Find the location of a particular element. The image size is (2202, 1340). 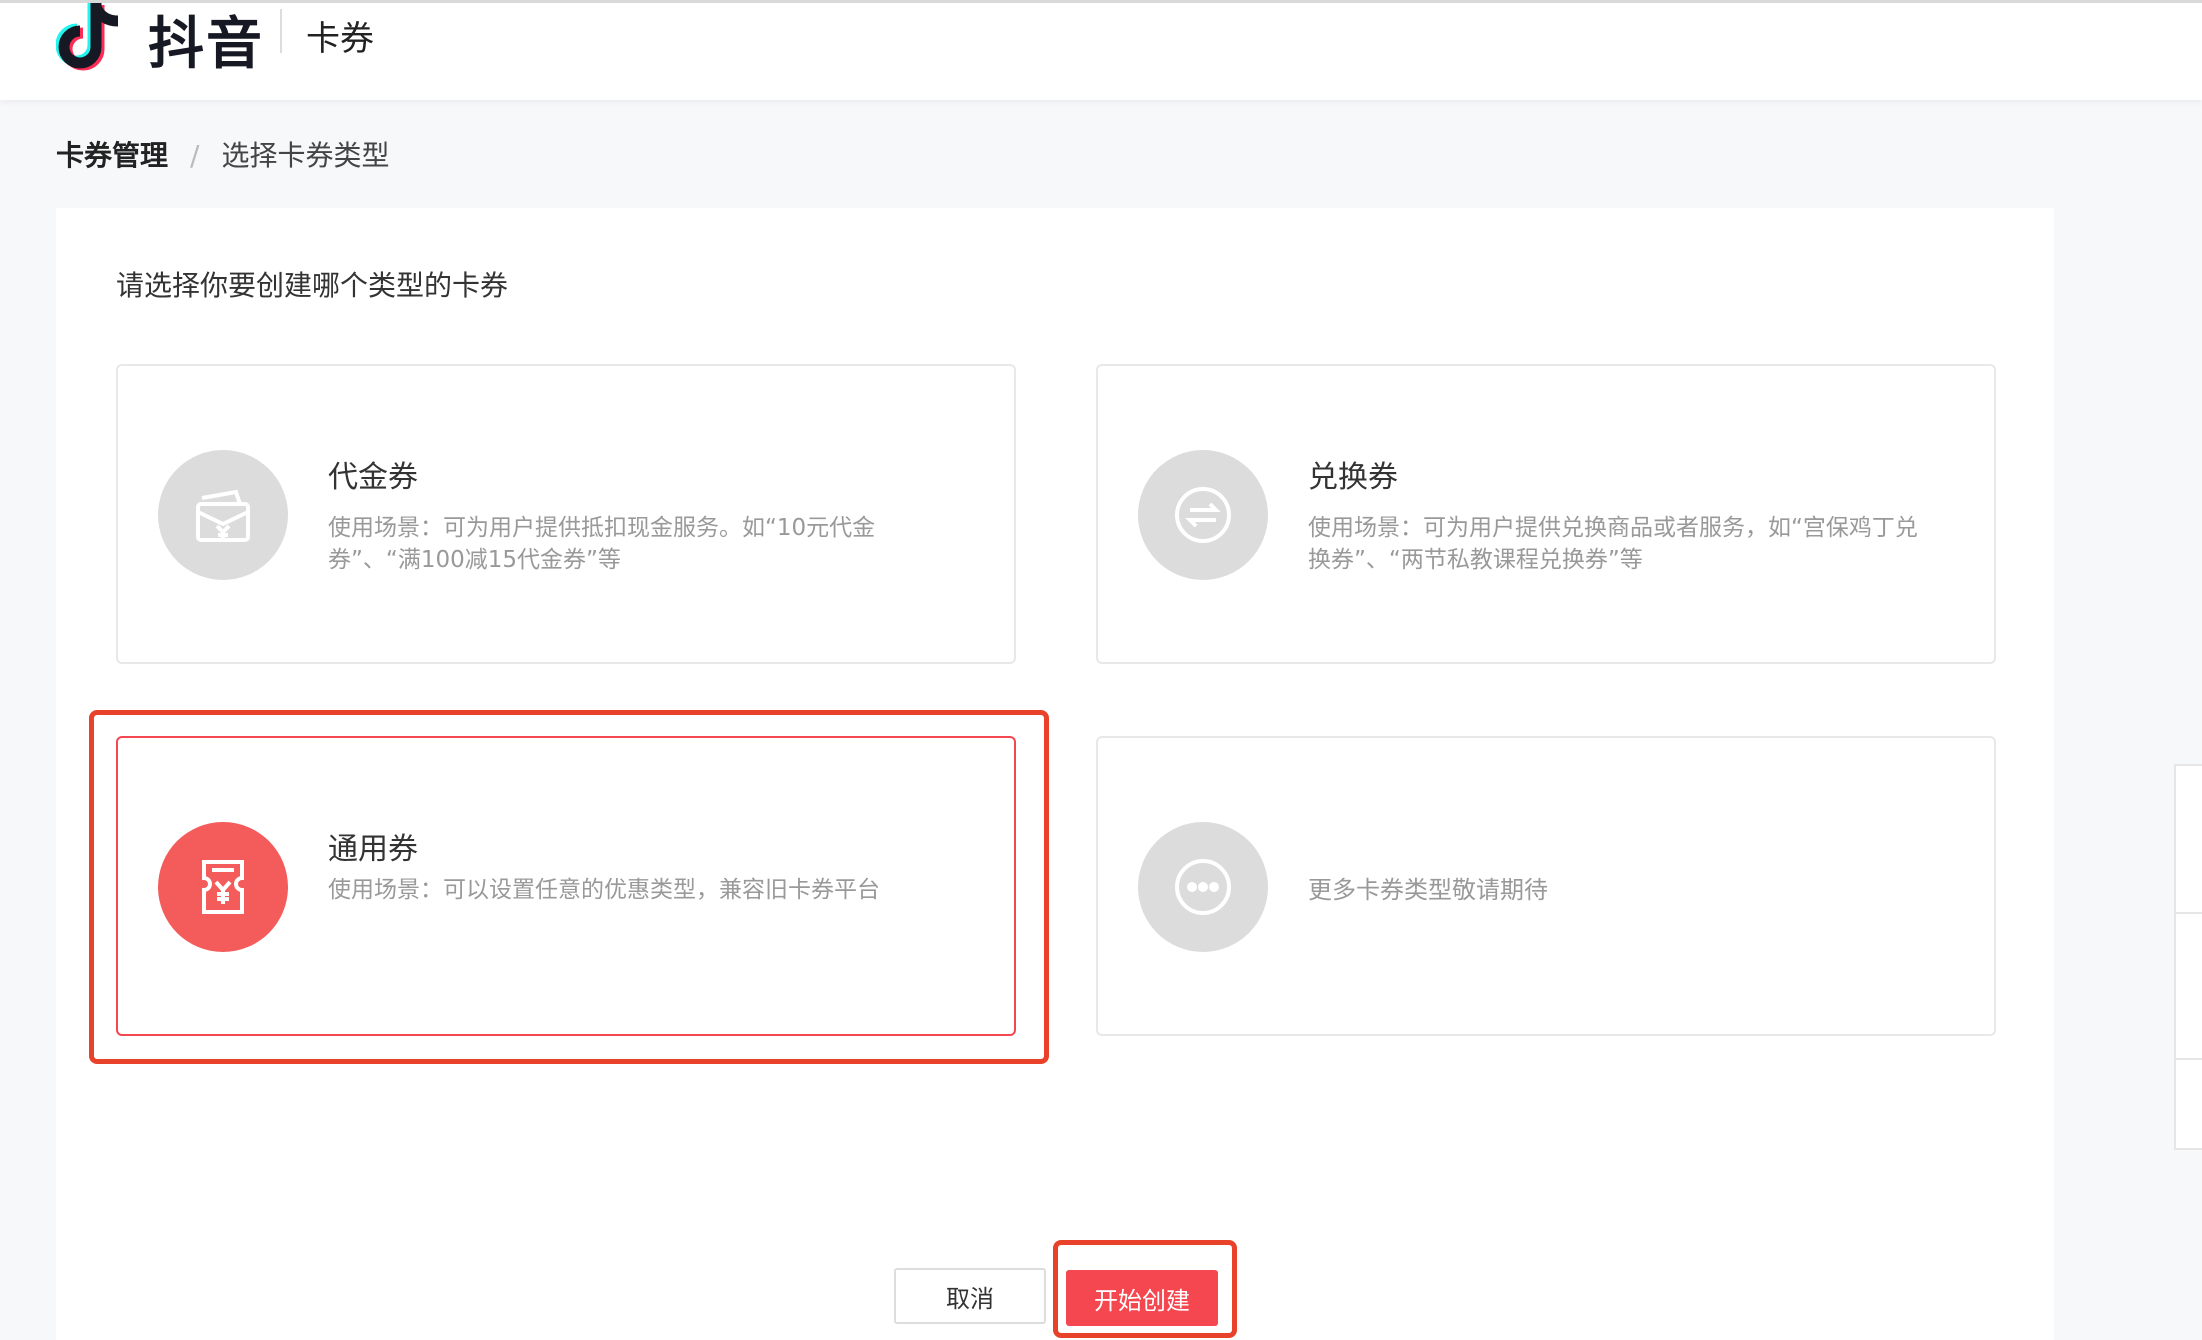

cancel-button: 取消 is located at coordinates (970, 1296).